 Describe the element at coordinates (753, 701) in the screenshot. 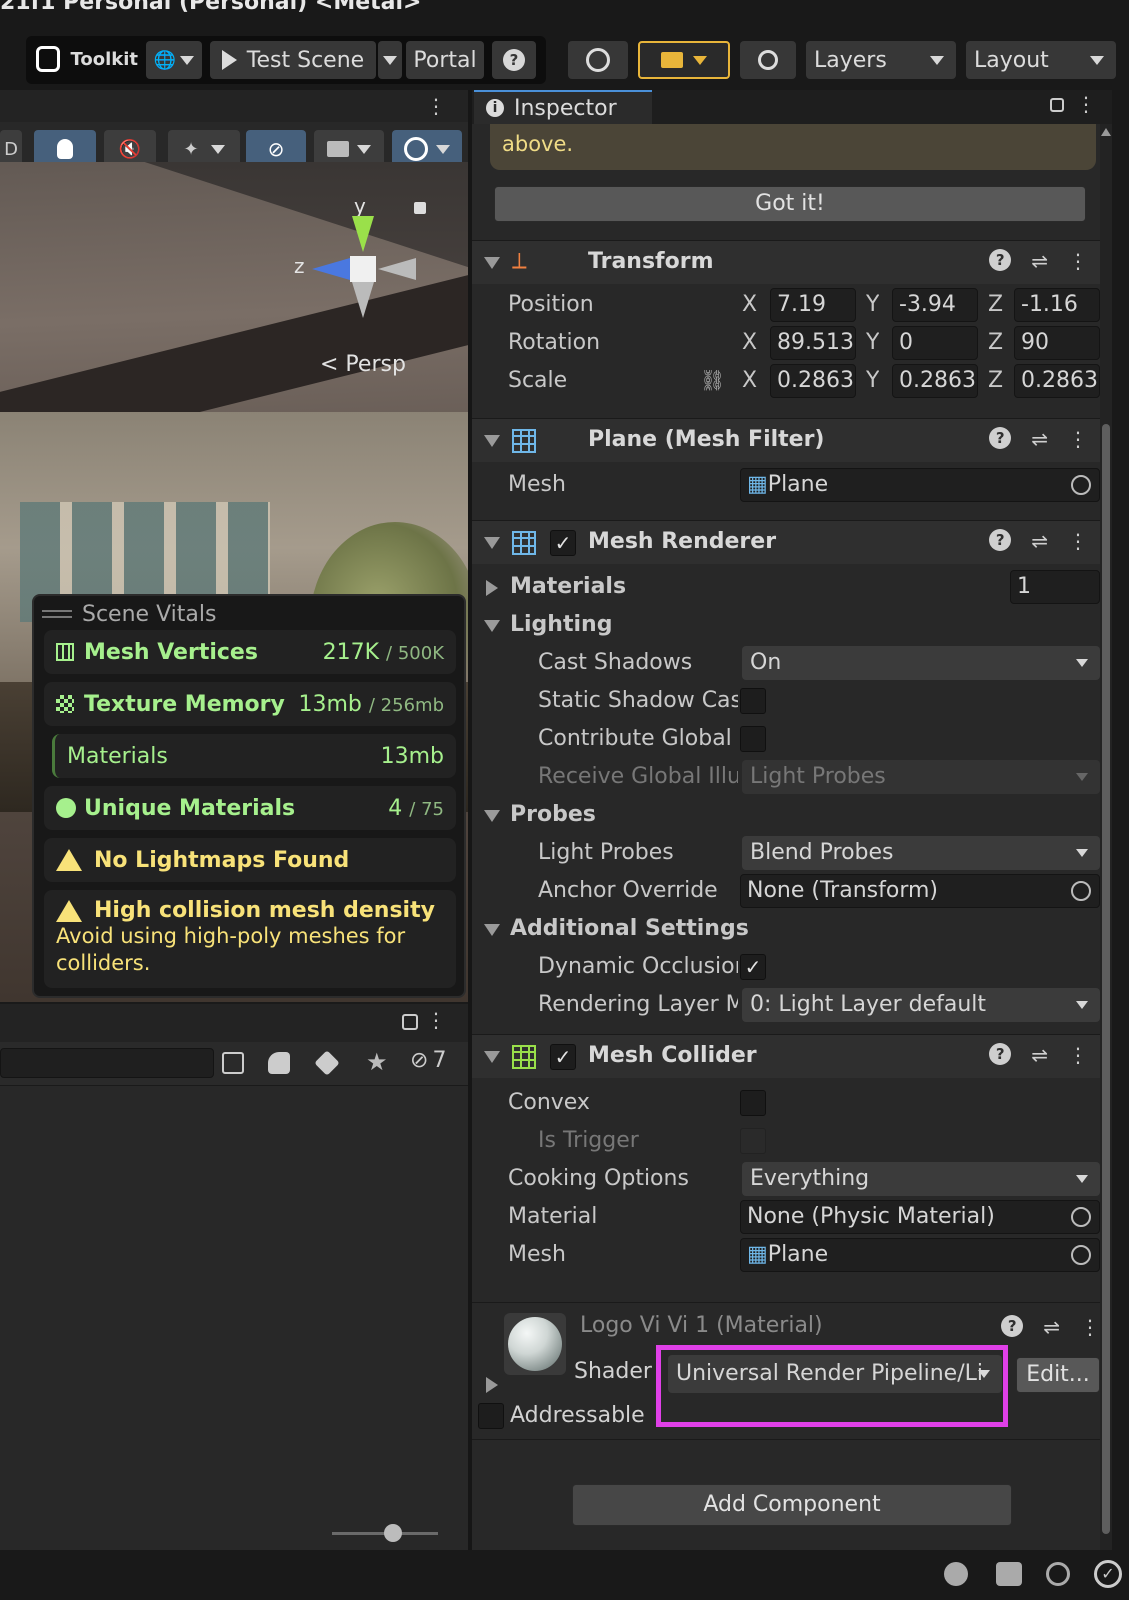

I see `static-shadow-checkbox` at that location.